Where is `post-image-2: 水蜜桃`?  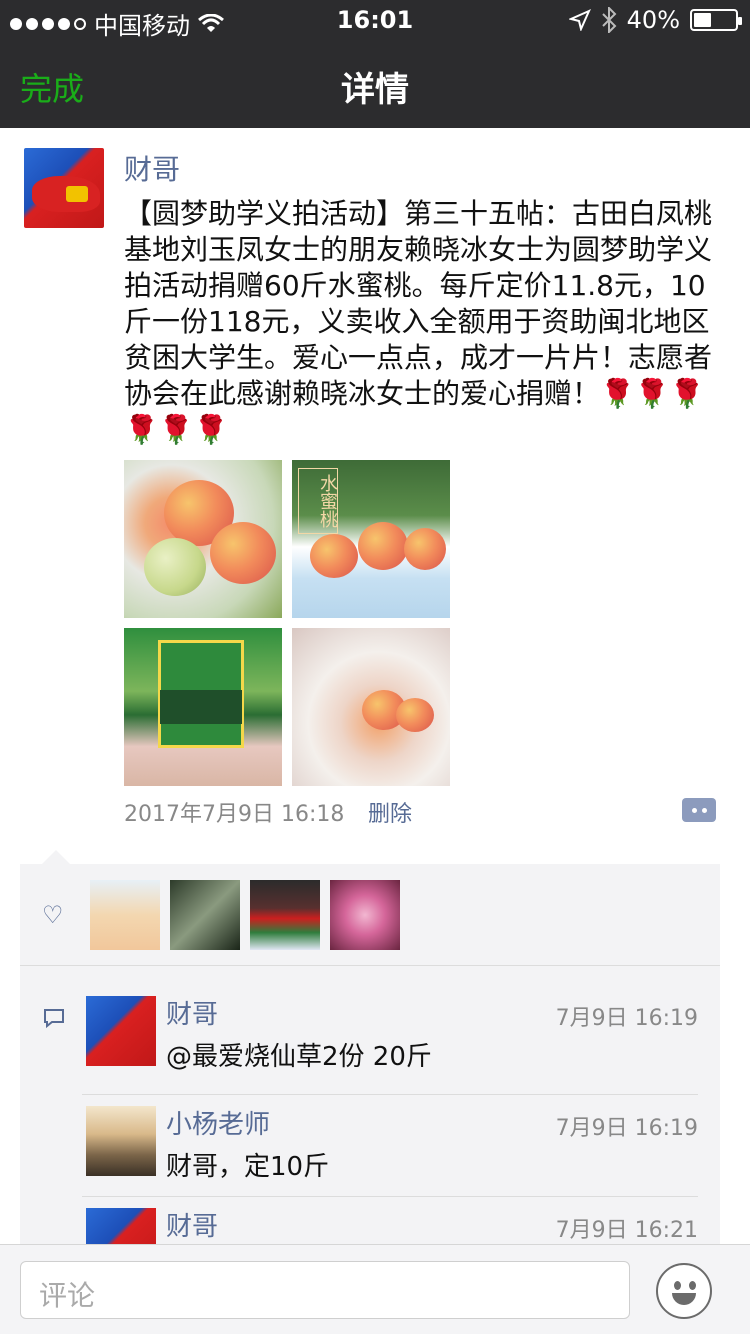 post-image-2: 水蜜桃 is located at coordinates (371, 539).